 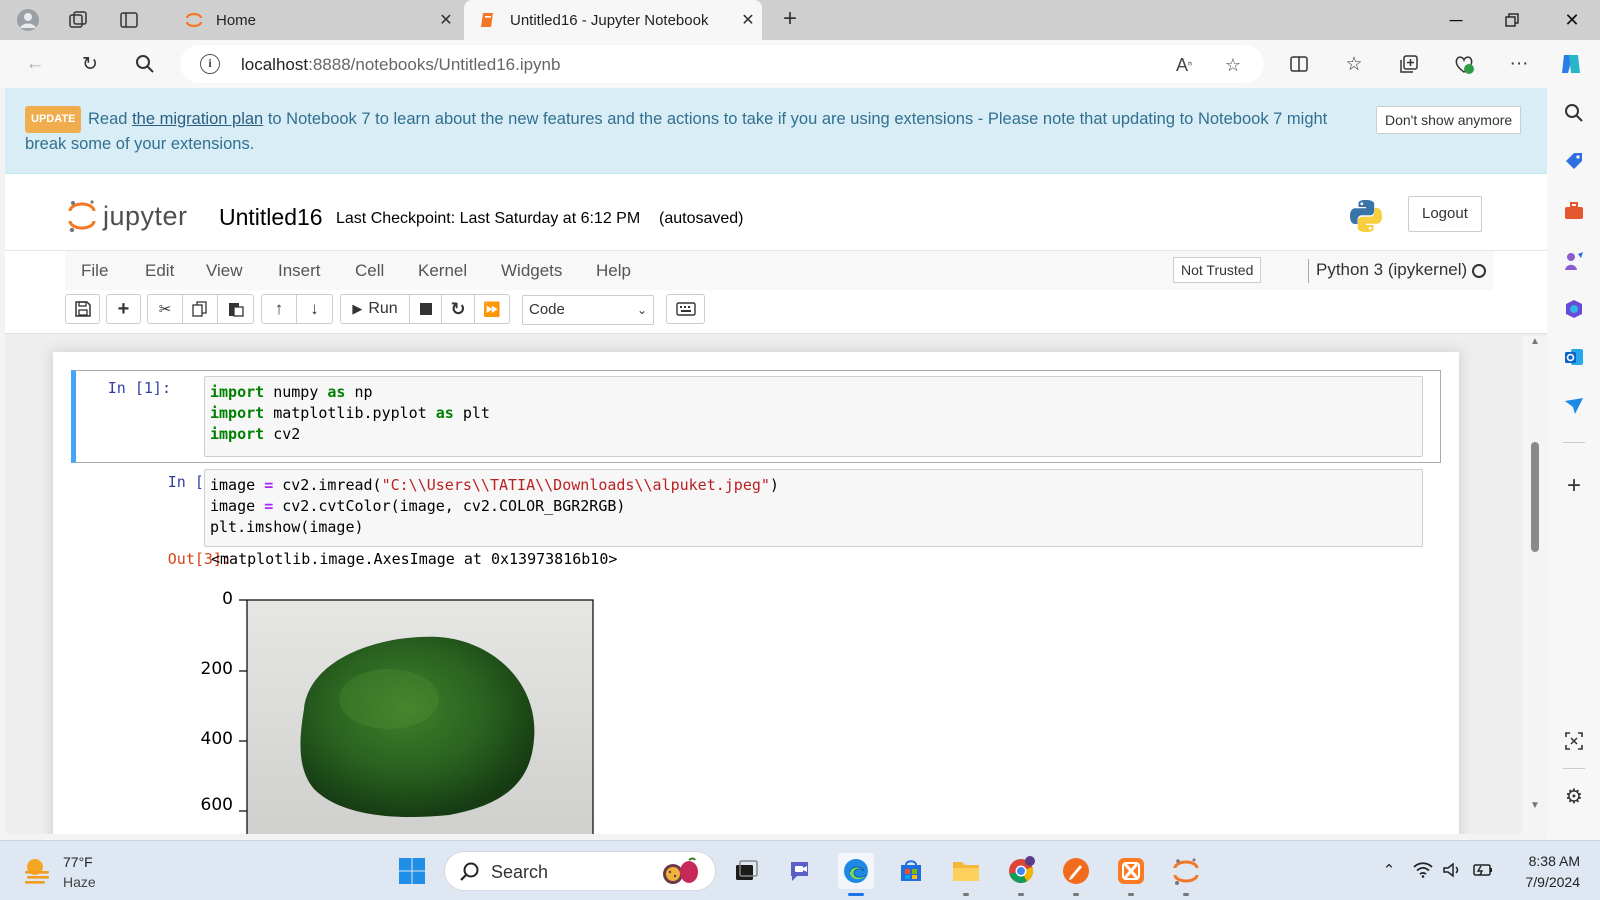 What do you see at coordinates (314, 309) in the screenshot?
I see `move-down-button: ↓` at bounding box center [314, 309].